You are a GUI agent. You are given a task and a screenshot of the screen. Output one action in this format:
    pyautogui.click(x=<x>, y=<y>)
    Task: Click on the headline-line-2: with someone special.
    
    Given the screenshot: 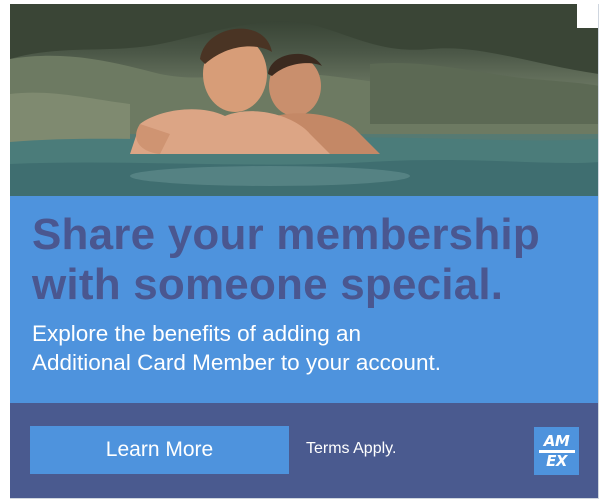 What is the action you would take?
    pyautogui.click(x=268, y=284)
    